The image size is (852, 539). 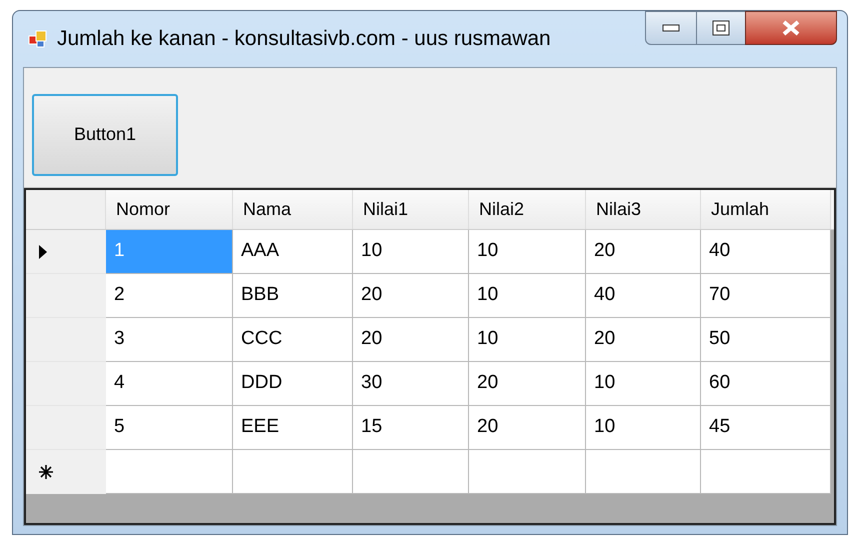 What do you see at coordinates (66, 472) in the screenshot?
I see `row-header` at bounding box center [66, 472].